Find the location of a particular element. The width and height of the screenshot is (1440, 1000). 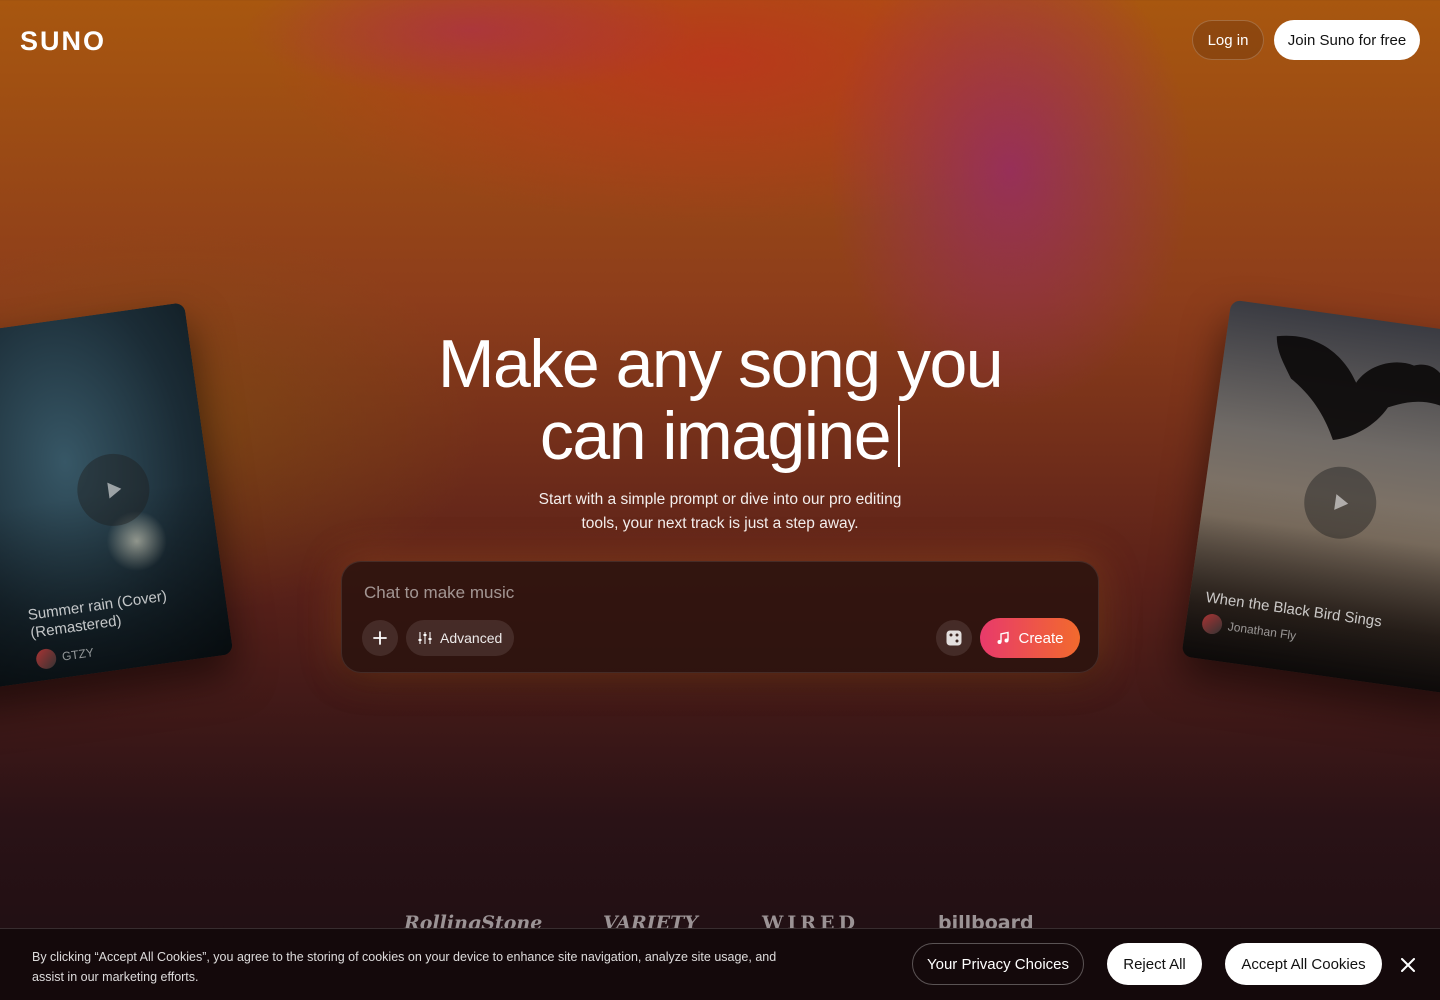

artist-name: GTZY is located at coordinates (78, 654).